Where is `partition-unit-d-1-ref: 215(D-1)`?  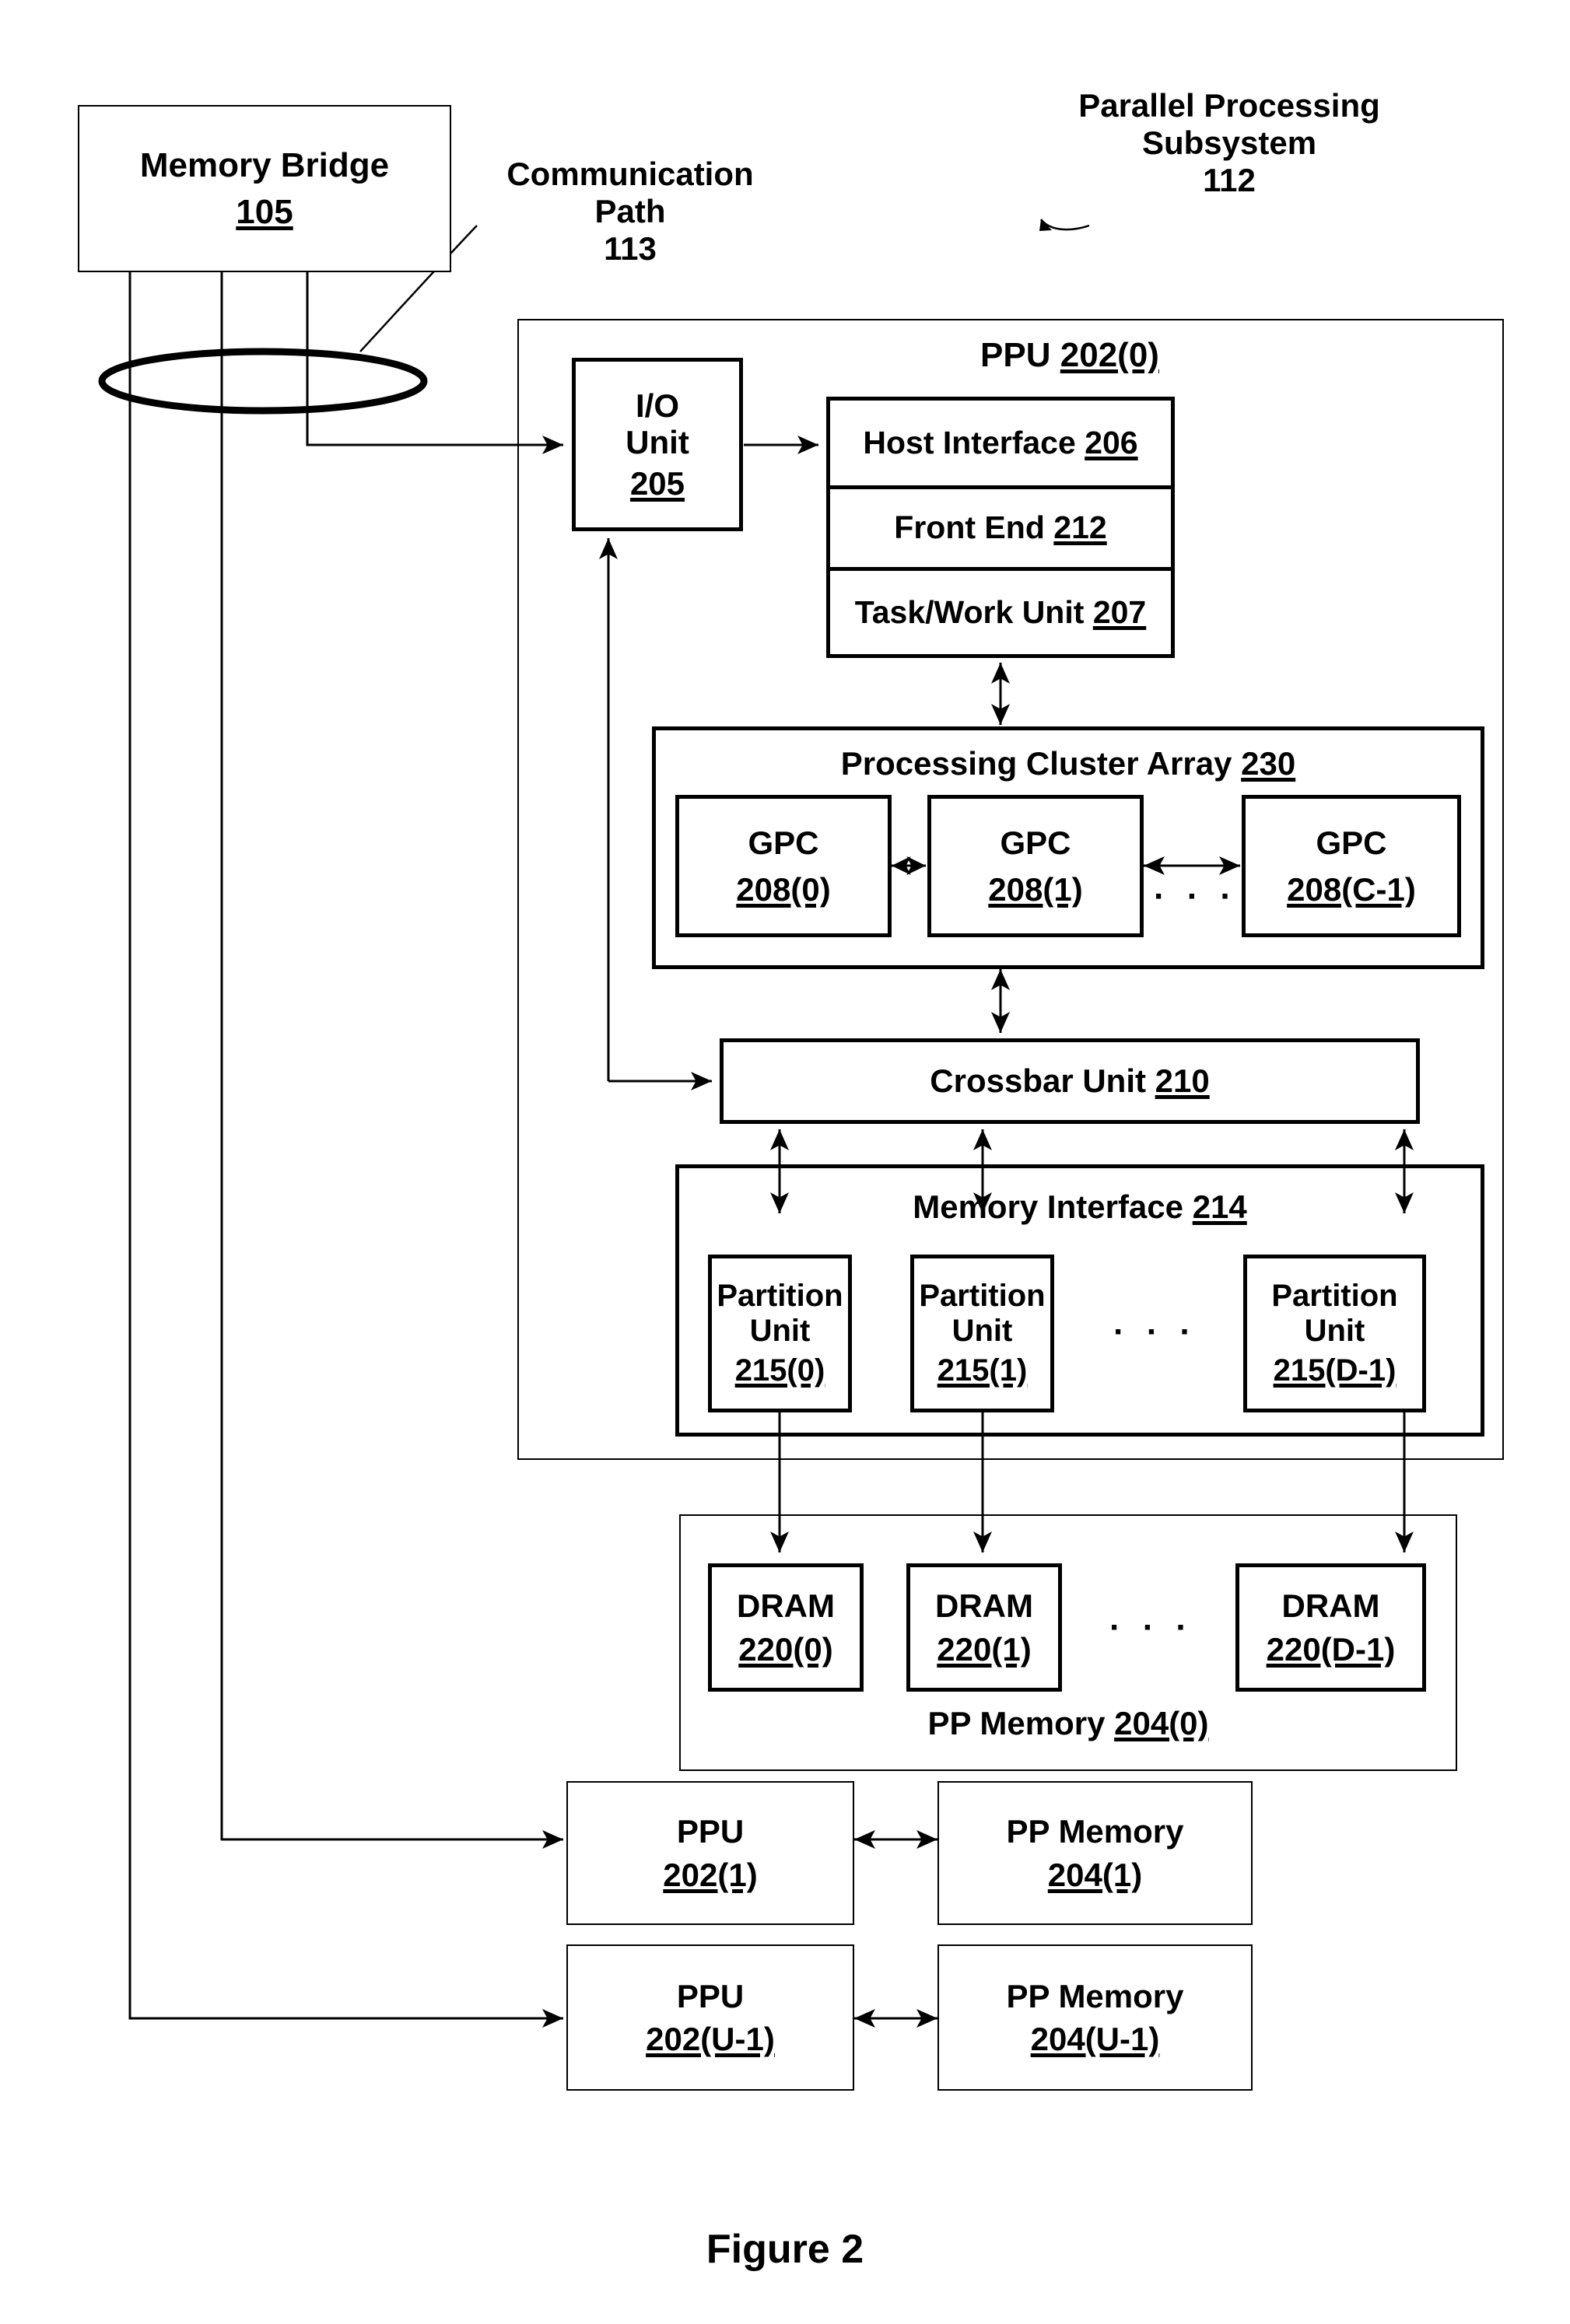 partition-unit-d-1-ref: 215(D-1) is located at coordinates (1335, 1370).